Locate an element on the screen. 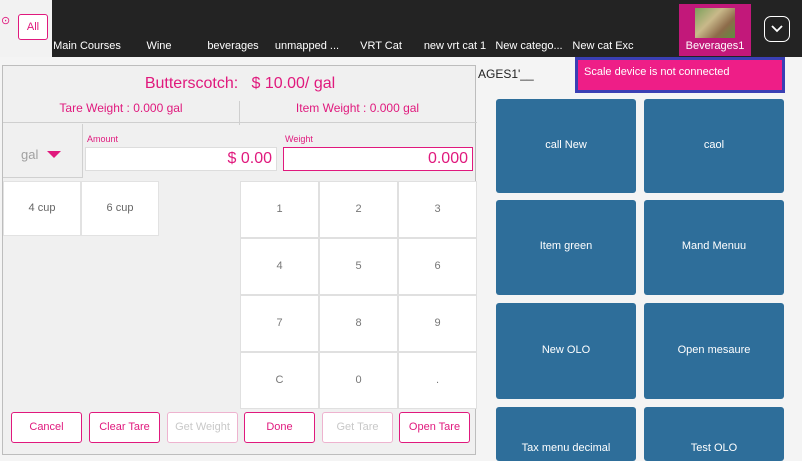  key-2: 2 is located at coordinates (358, 209).